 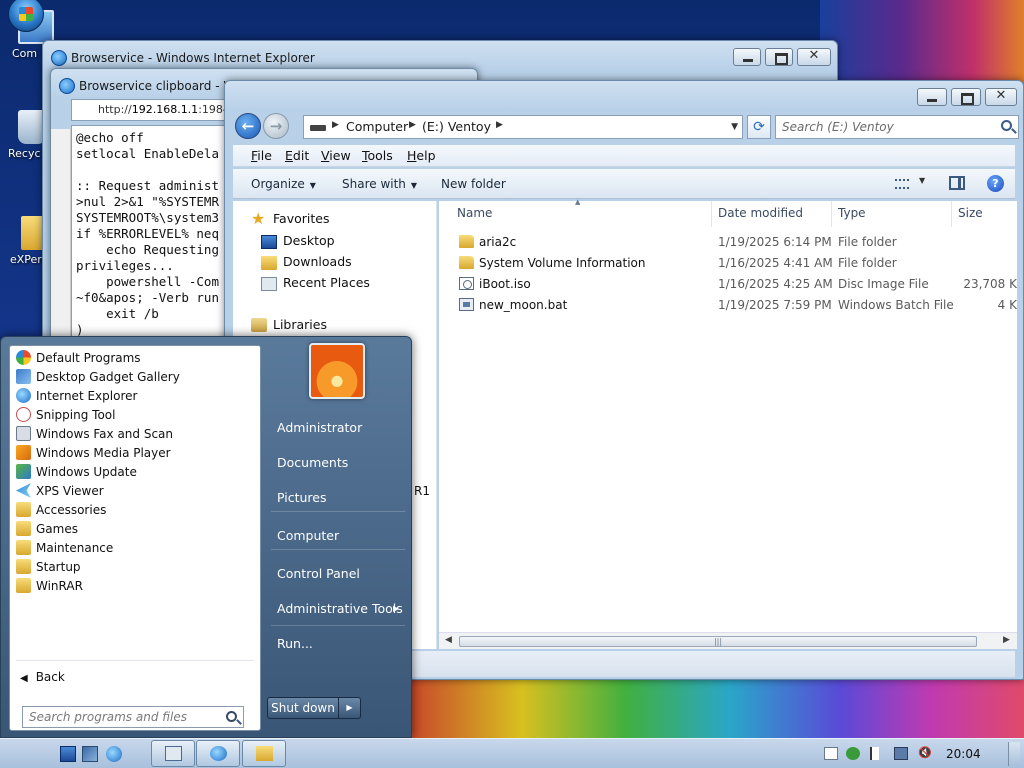 I want to click on help-button: ?, so click(x=995, y=183).